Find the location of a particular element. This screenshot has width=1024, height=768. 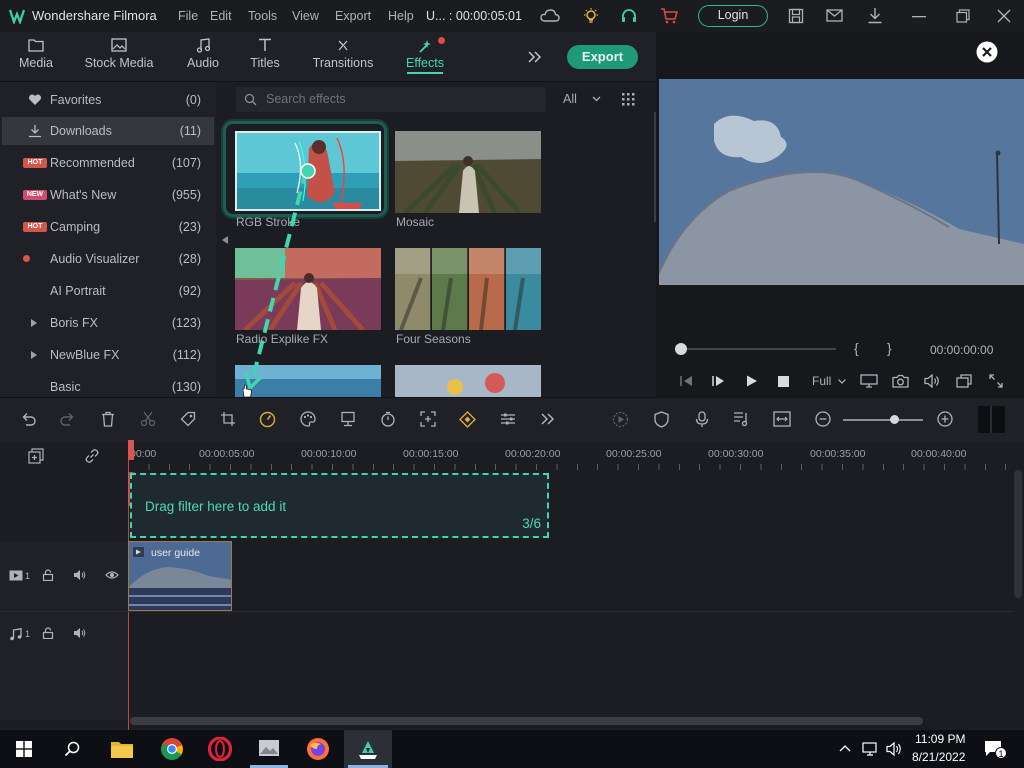

network-icon is located at coordinates (871, 749).